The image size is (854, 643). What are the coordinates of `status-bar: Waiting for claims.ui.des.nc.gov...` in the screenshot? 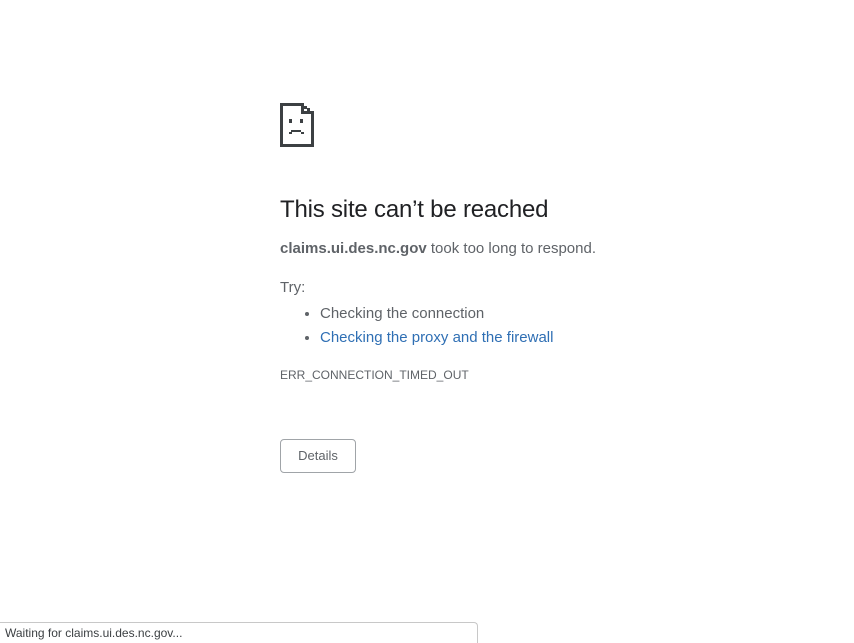 It's located at (239, 632).